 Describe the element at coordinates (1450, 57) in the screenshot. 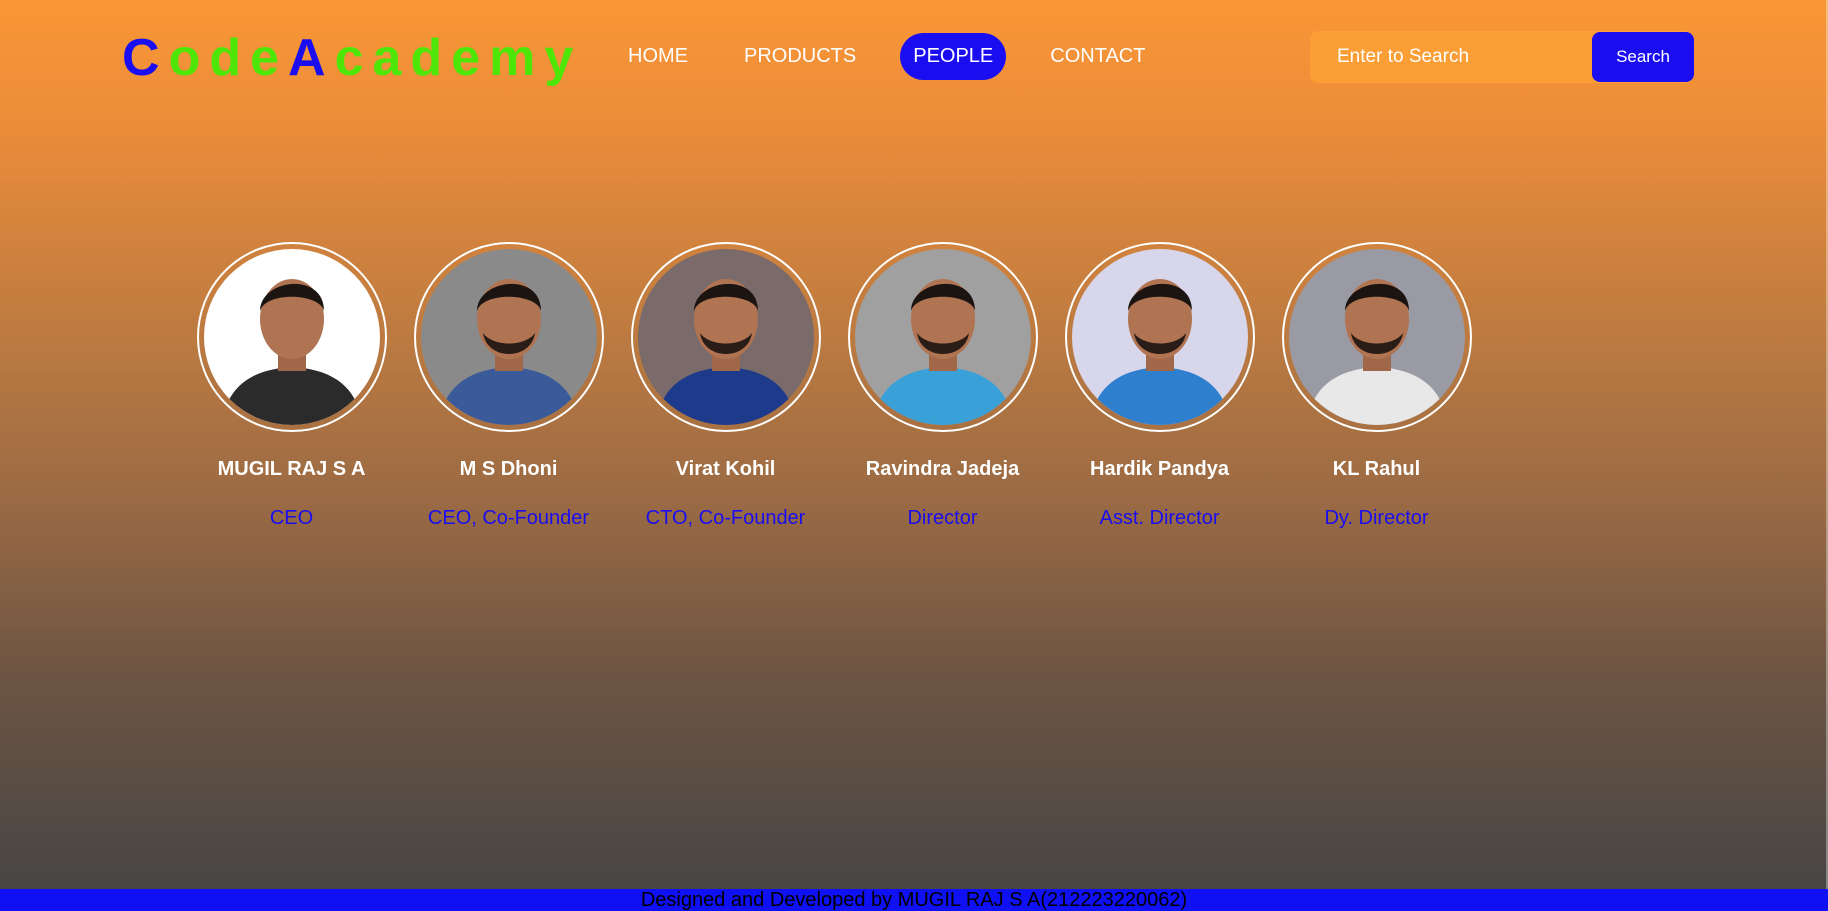

I see `search-input` at that location.